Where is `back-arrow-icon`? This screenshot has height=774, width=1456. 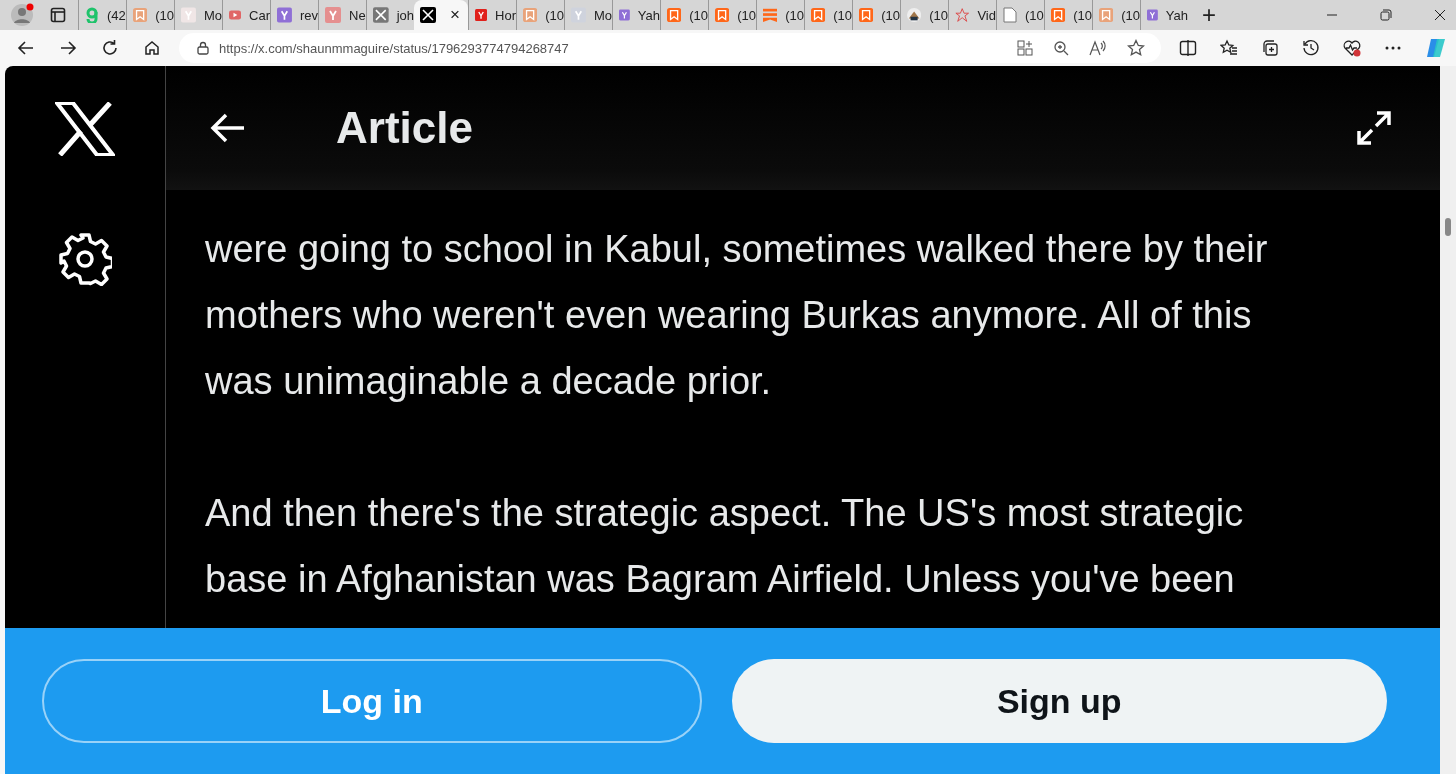 back-arrow-icon is located at coordinates (228, 128).